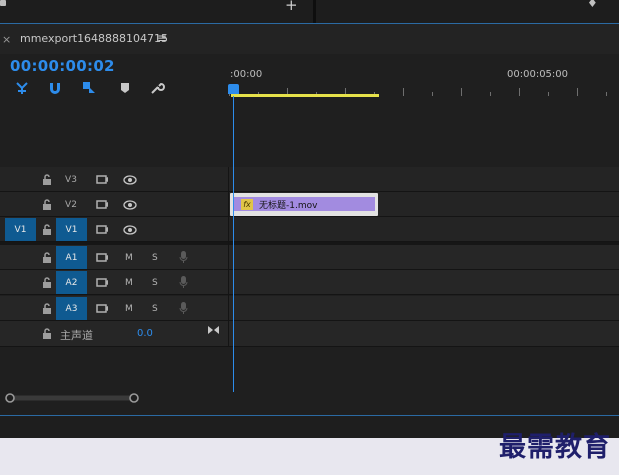 The image size is (619, 475). Describe the element at coordinates (538, 74) in the screenshot. I see `ruler-end-label: 00:00:05:00` at that location.